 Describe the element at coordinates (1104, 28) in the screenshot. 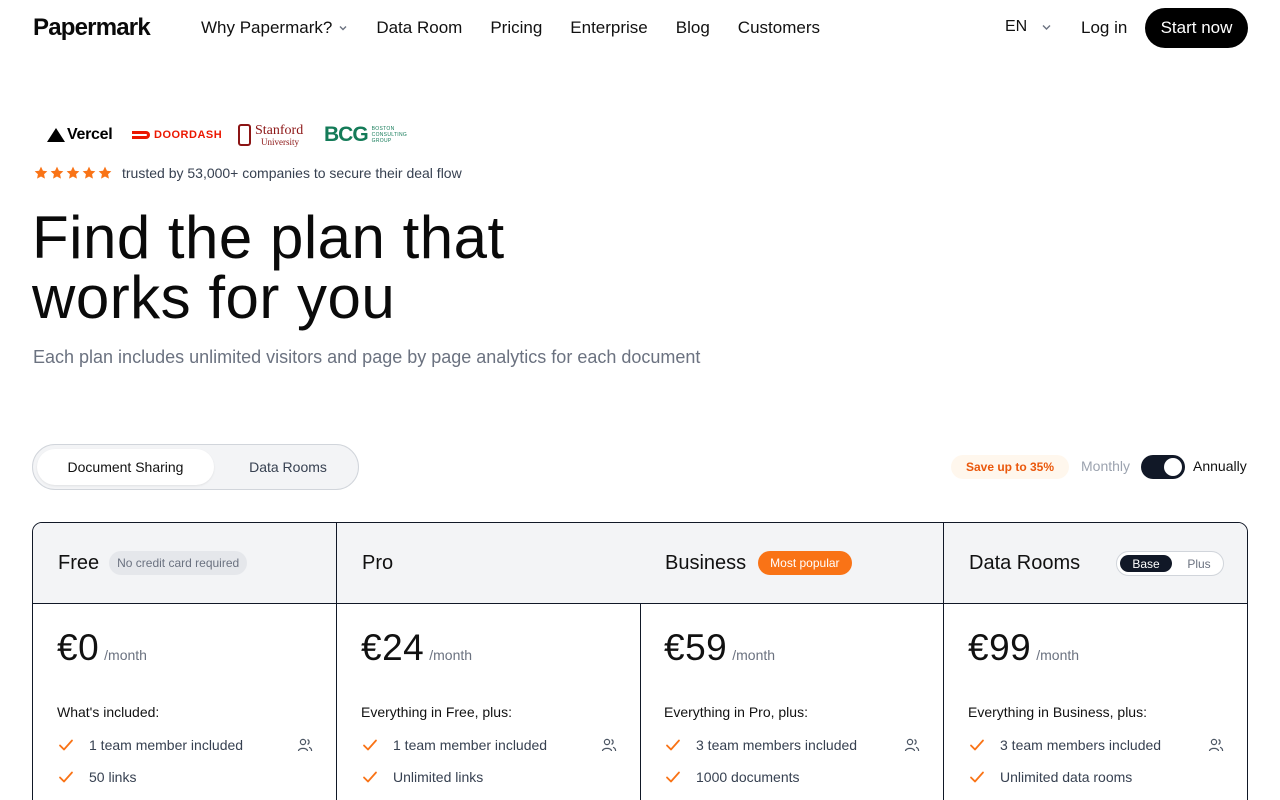

I see `login-link: Log in` at that location.